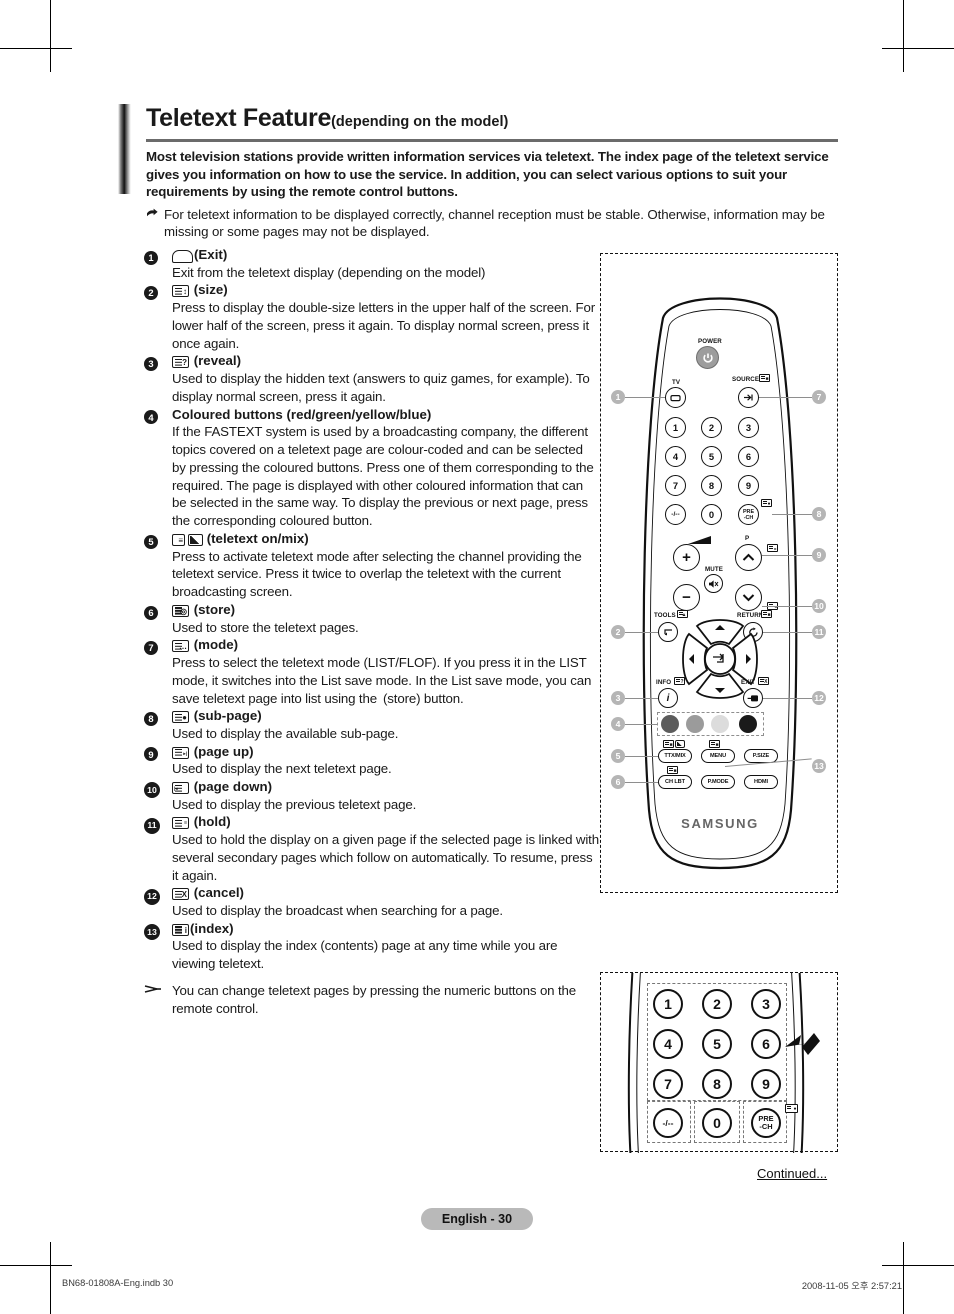  What do you see at coordinates (903, 36) in the screenshot?
I see `crop-mark-top-right` at bounding box center [903, 36].